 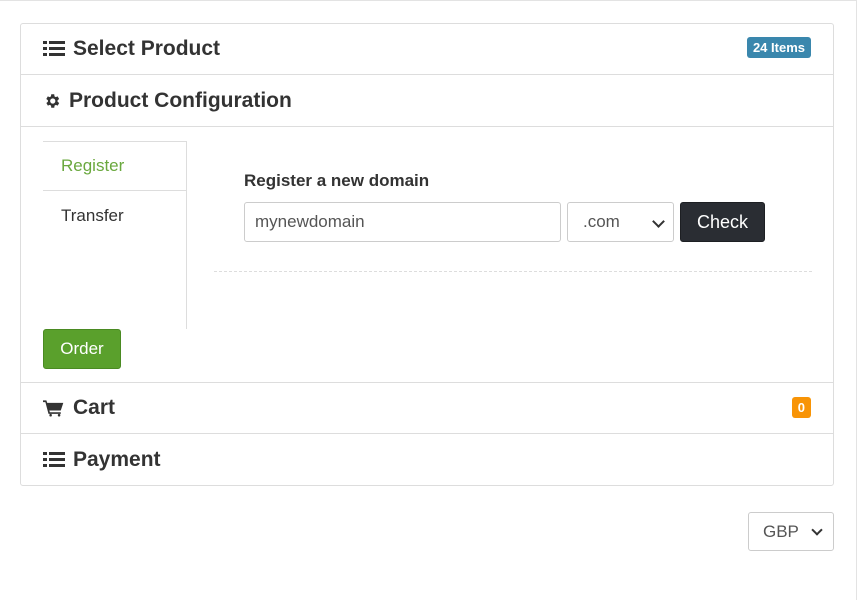 I want to click on cart-count-badge: 0, so click(x=801, y=407).